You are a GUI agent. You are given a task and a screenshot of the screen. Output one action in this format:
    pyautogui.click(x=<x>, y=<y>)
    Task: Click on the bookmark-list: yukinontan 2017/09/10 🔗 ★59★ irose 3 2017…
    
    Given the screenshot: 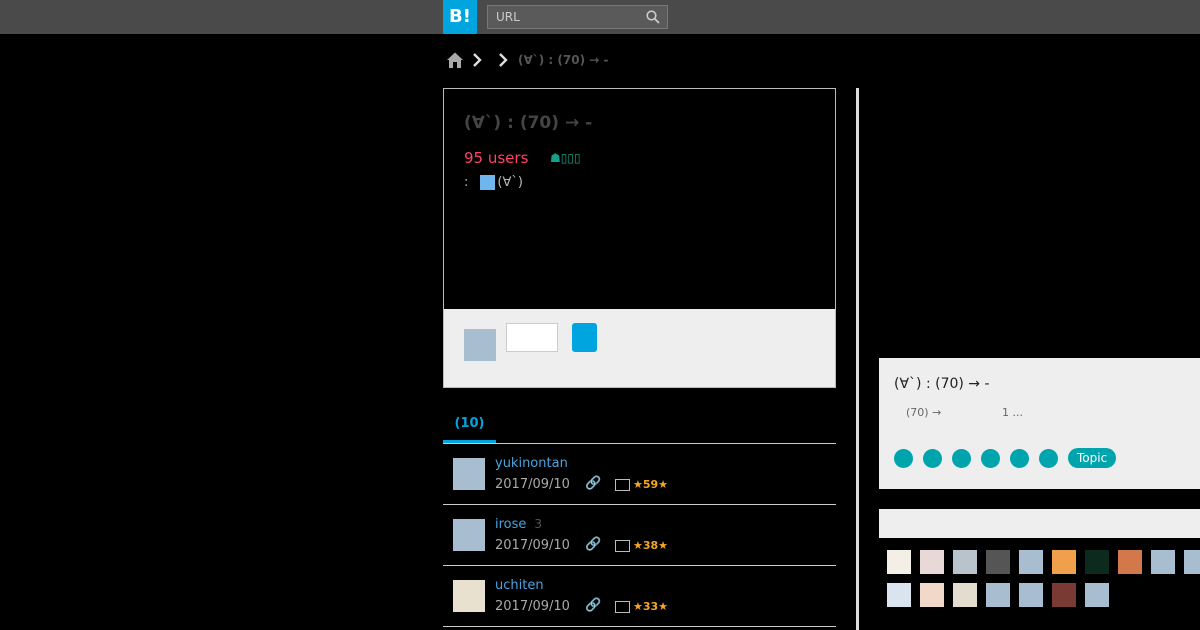 What is the action you would take?
    pyautogui.click(x=639, y=535)
    